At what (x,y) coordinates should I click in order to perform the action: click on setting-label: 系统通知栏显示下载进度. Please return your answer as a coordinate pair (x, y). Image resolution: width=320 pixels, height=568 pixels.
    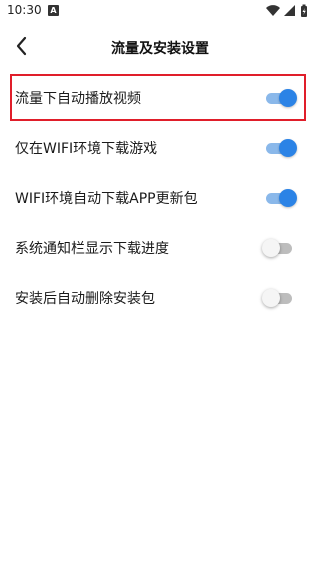
    Looking at the image, I should click on (92, 249).